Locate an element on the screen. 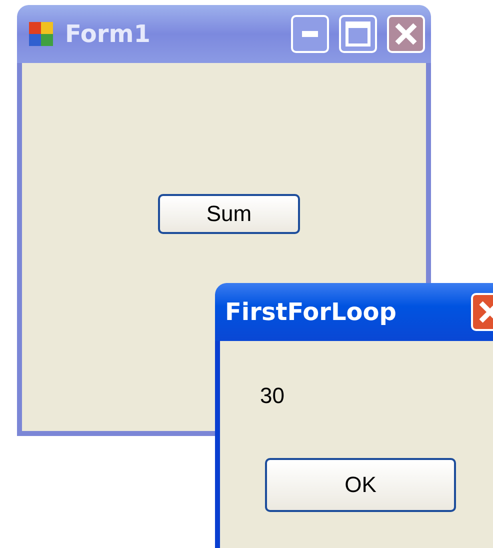 This screenshot has width=493, height=548. maximize-icon is located at coordinates (358, 34).